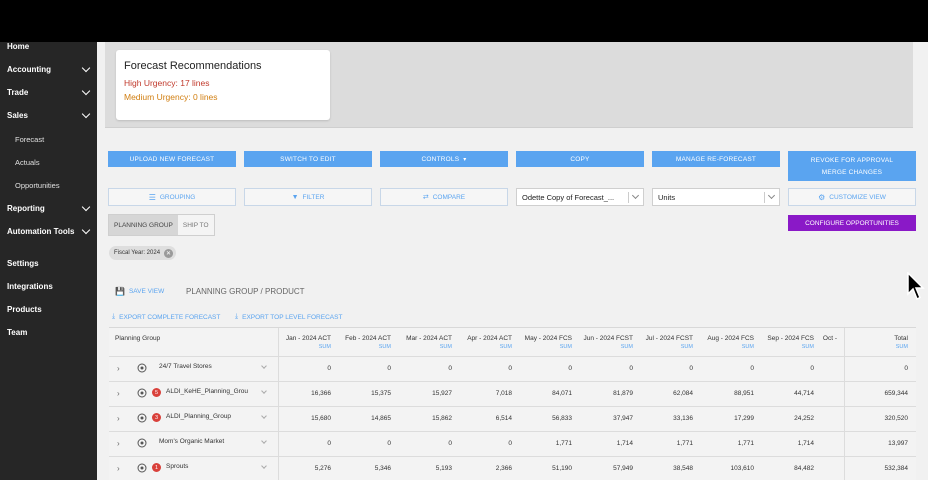 Image resolution: width=928 pixels, height=480 pixels. Describe the element at coordinates (716, 159) in the screenshot. I see `manage-reforecast-button: Manage Re-Forecast` at that location.